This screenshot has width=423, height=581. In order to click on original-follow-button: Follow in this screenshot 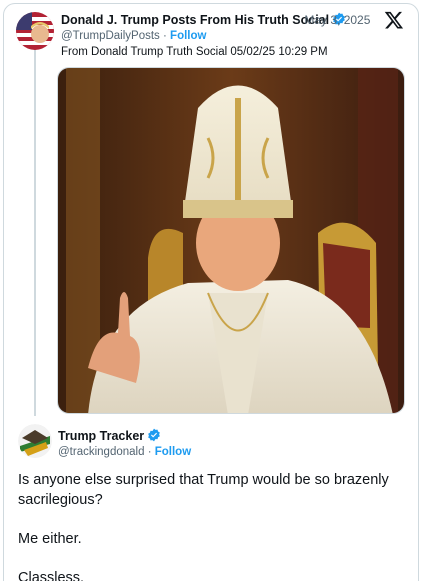, I will do `click(188, 36)`.